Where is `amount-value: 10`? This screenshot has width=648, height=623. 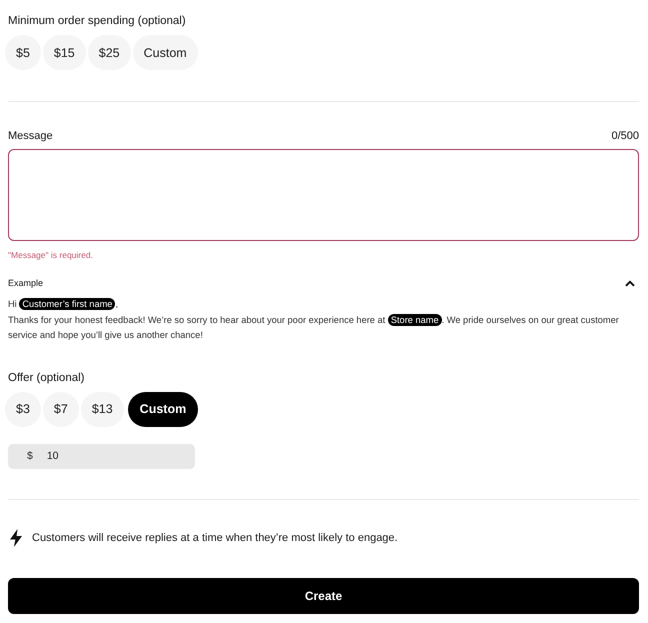
amount-value: 10 is located at coordinates (52, 456).